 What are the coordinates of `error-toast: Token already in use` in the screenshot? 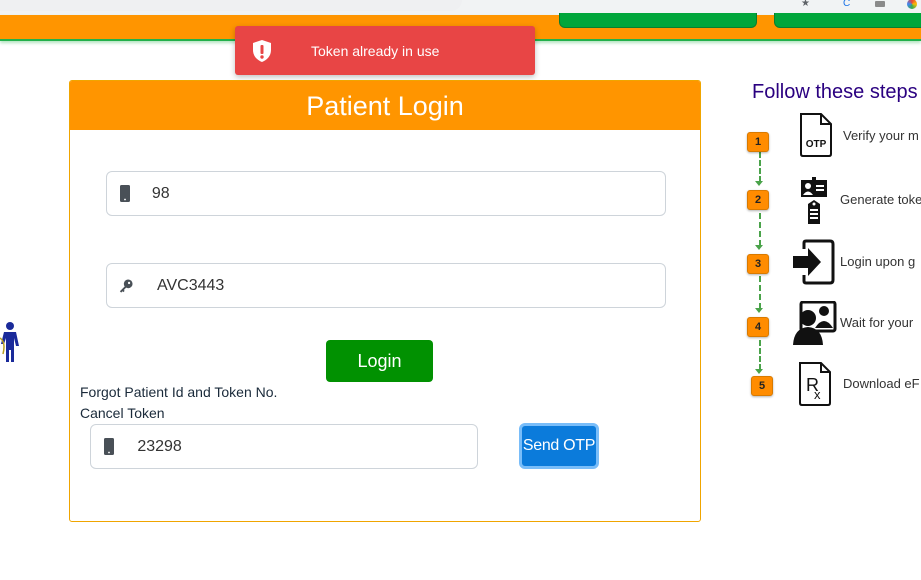 It's located at (385, 50).